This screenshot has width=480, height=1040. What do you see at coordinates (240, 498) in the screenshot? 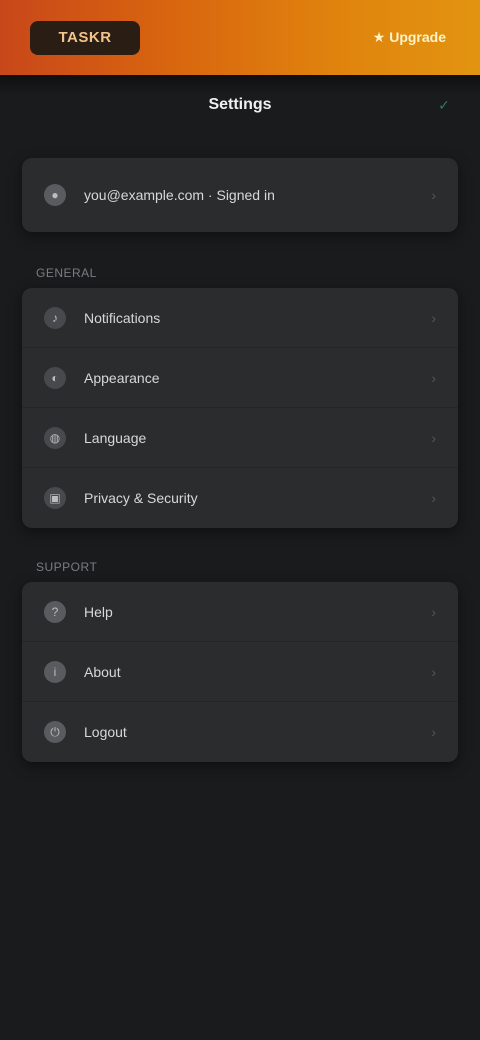
I see `settings-item-privacy: ▣ Privacy & Security ›` at bounding box center [240, 498].